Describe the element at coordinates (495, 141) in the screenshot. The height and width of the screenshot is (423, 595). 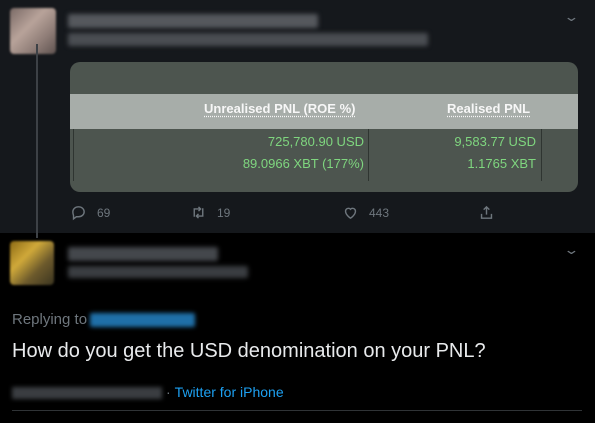
I see `realised-usd-value: 9,583.77 USD` at that location.